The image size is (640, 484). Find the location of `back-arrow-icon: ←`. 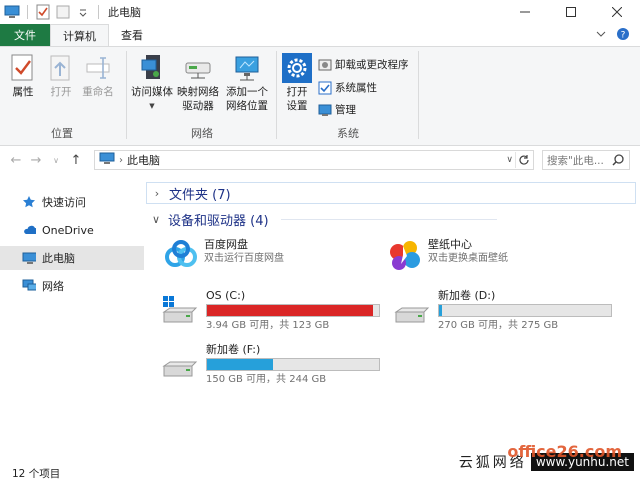

back-arrow-icon: ← is located at coordinates (16, 160).